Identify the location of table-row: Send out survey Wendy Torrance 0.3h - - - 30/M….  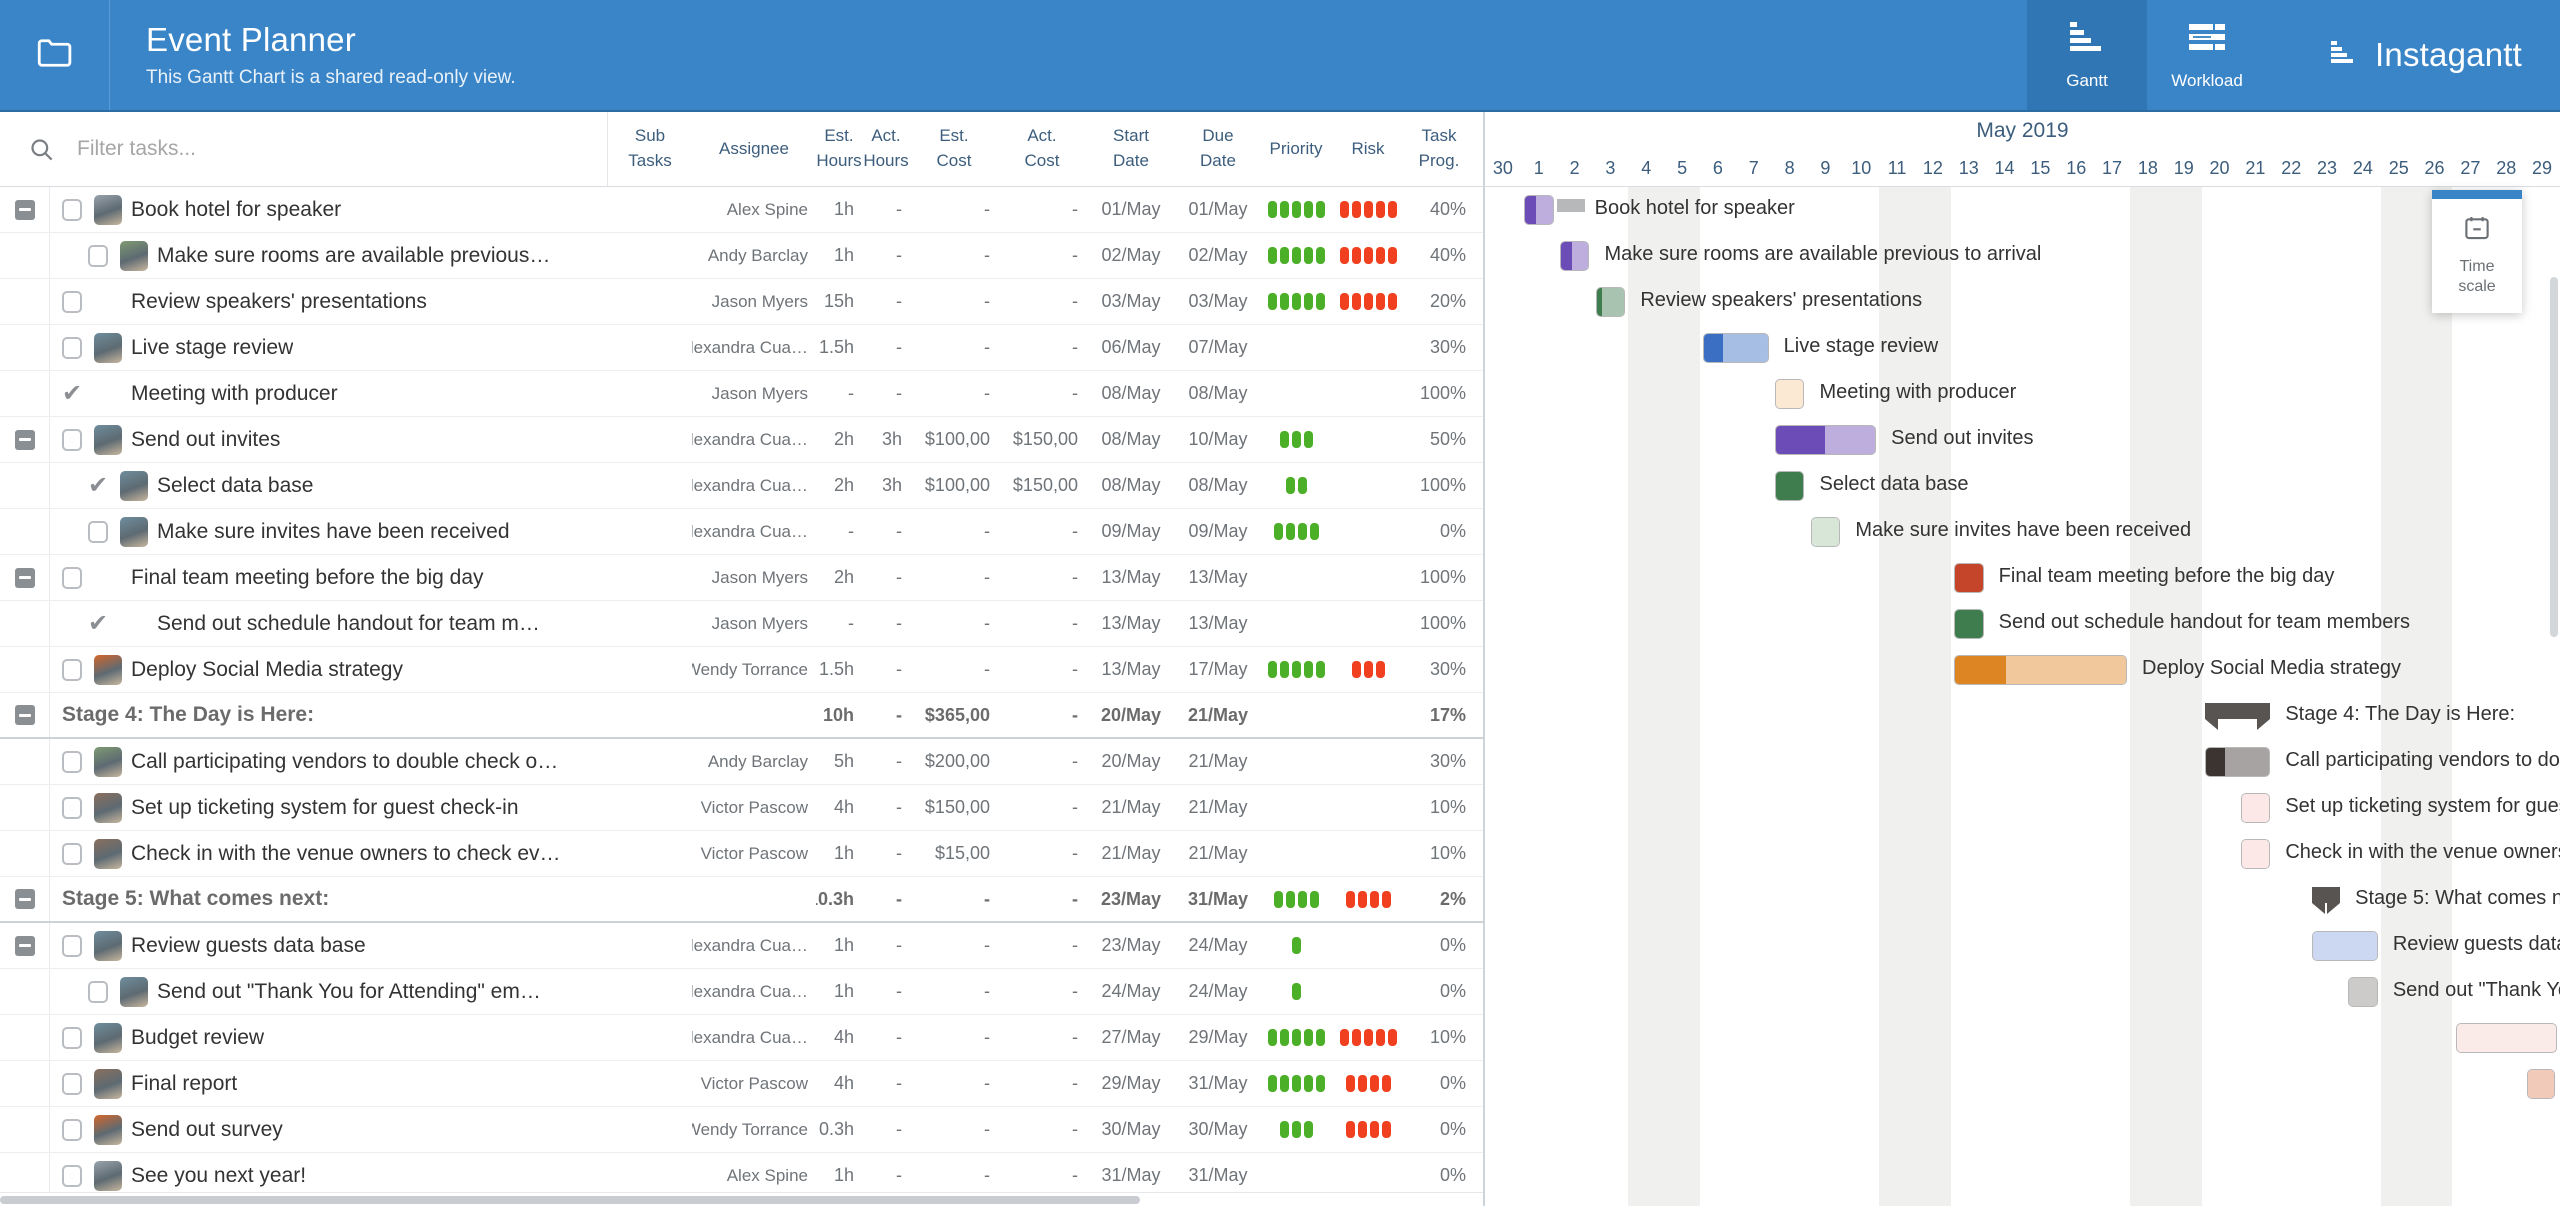
(741, 1130).